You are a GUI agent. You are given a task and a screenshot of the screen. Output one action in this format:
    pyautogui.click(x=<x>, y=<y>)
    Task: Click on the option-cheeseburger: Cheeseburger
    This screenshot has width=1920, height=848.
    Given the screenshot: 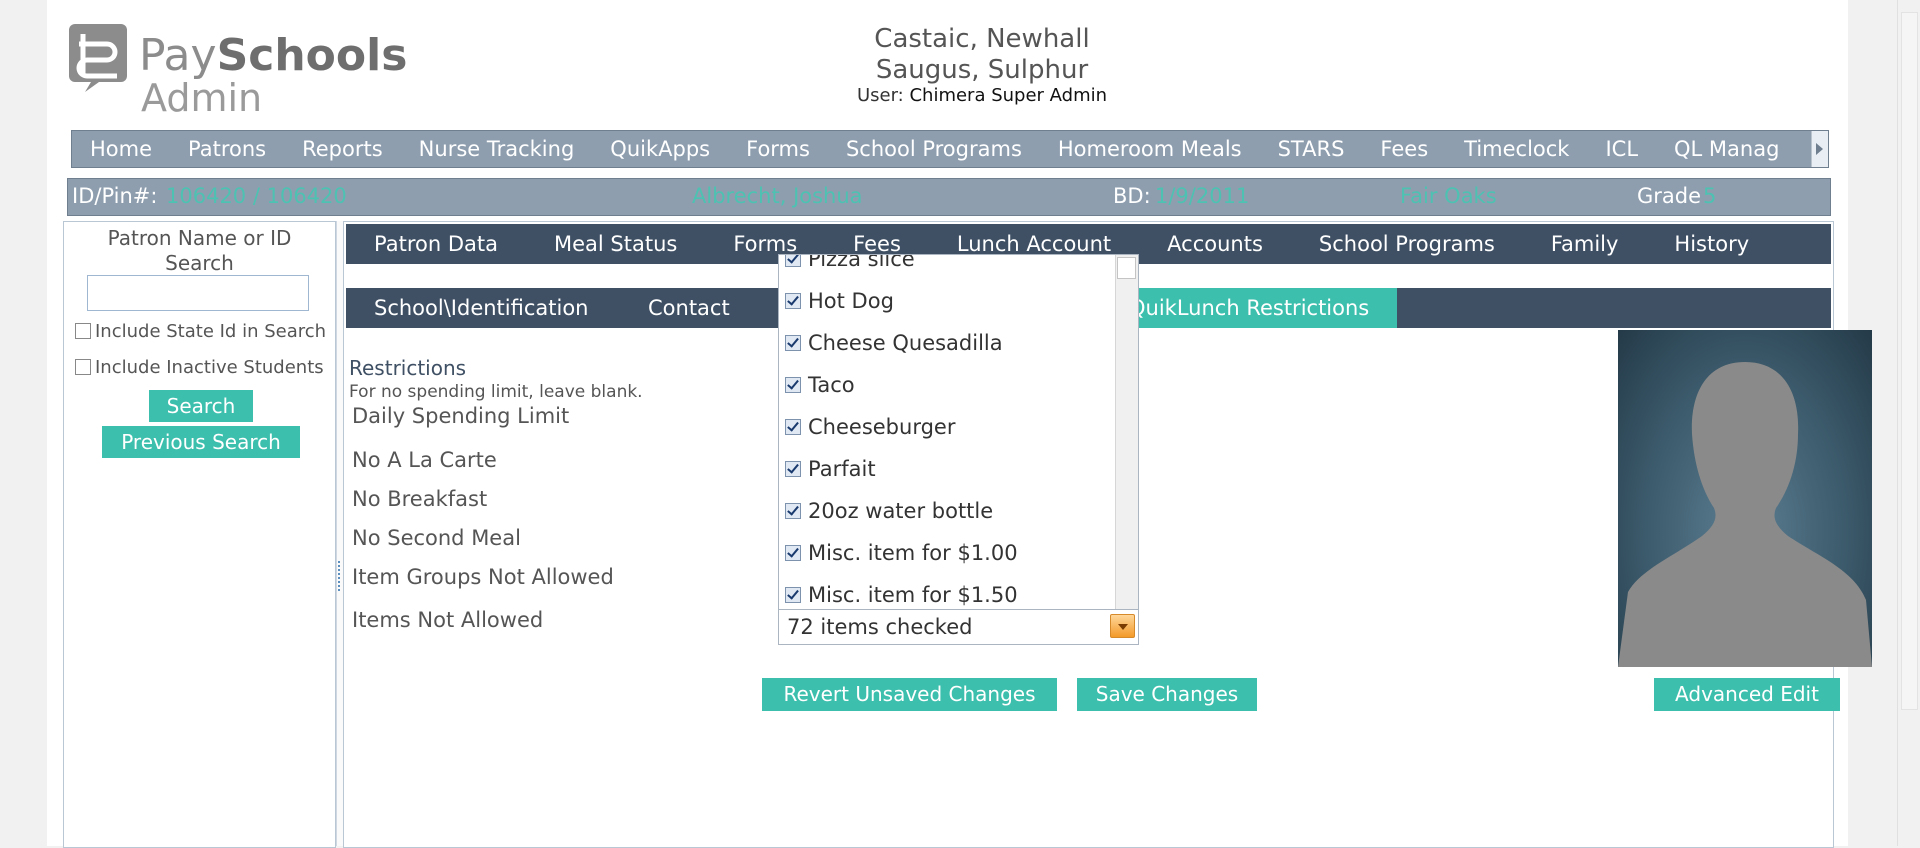 What is the action you would take?
    pyautogui.click(x=870, y=430)
    